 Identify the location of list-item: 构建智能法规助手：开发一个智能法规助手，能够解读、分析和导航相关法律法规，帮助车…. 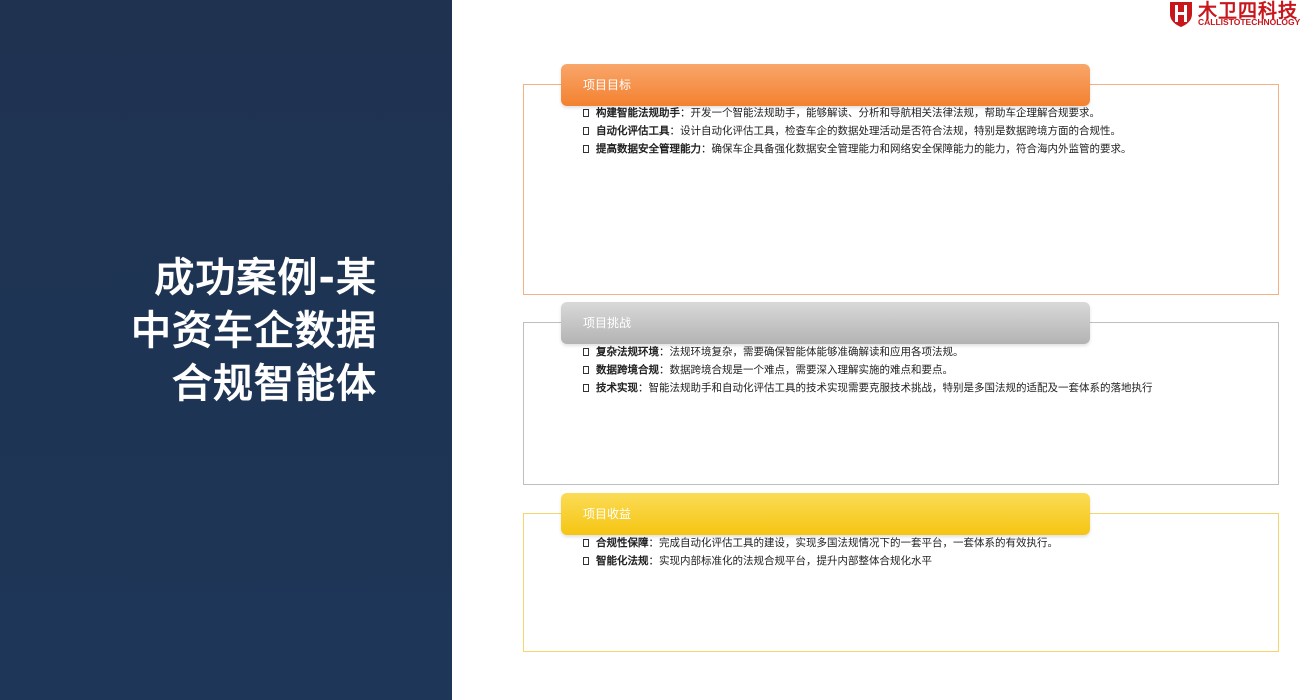
(908, 113).